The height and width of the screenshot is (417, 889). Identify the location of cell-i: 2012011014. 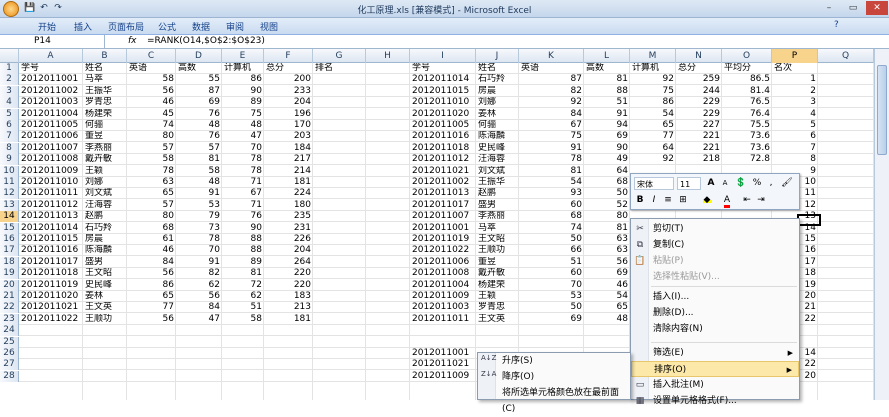
(443, 79).